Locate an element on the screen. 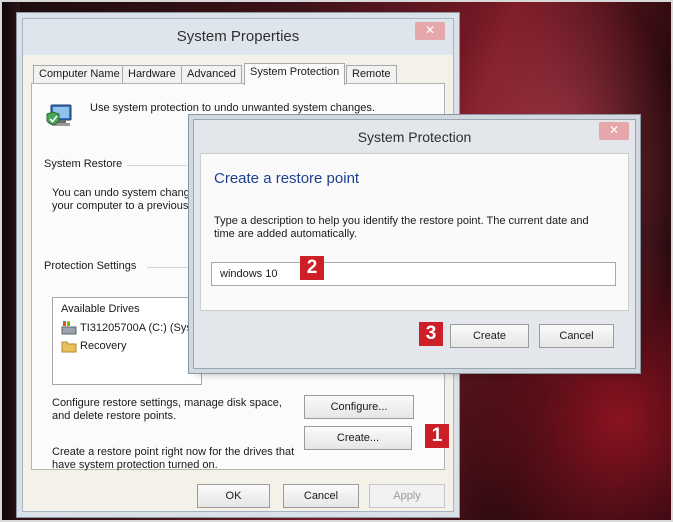 The height and width of the screenshot is (522, 673). create-button: Create is located at coordinates (489, 336).